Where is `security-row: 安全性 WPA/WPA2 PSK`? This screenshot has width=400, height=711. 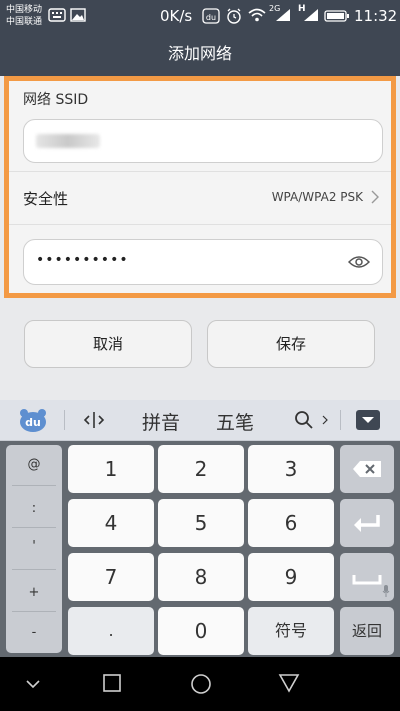
security-row: 安全性 WPA/WPA2 PSK is located at coordinates (200, 198).